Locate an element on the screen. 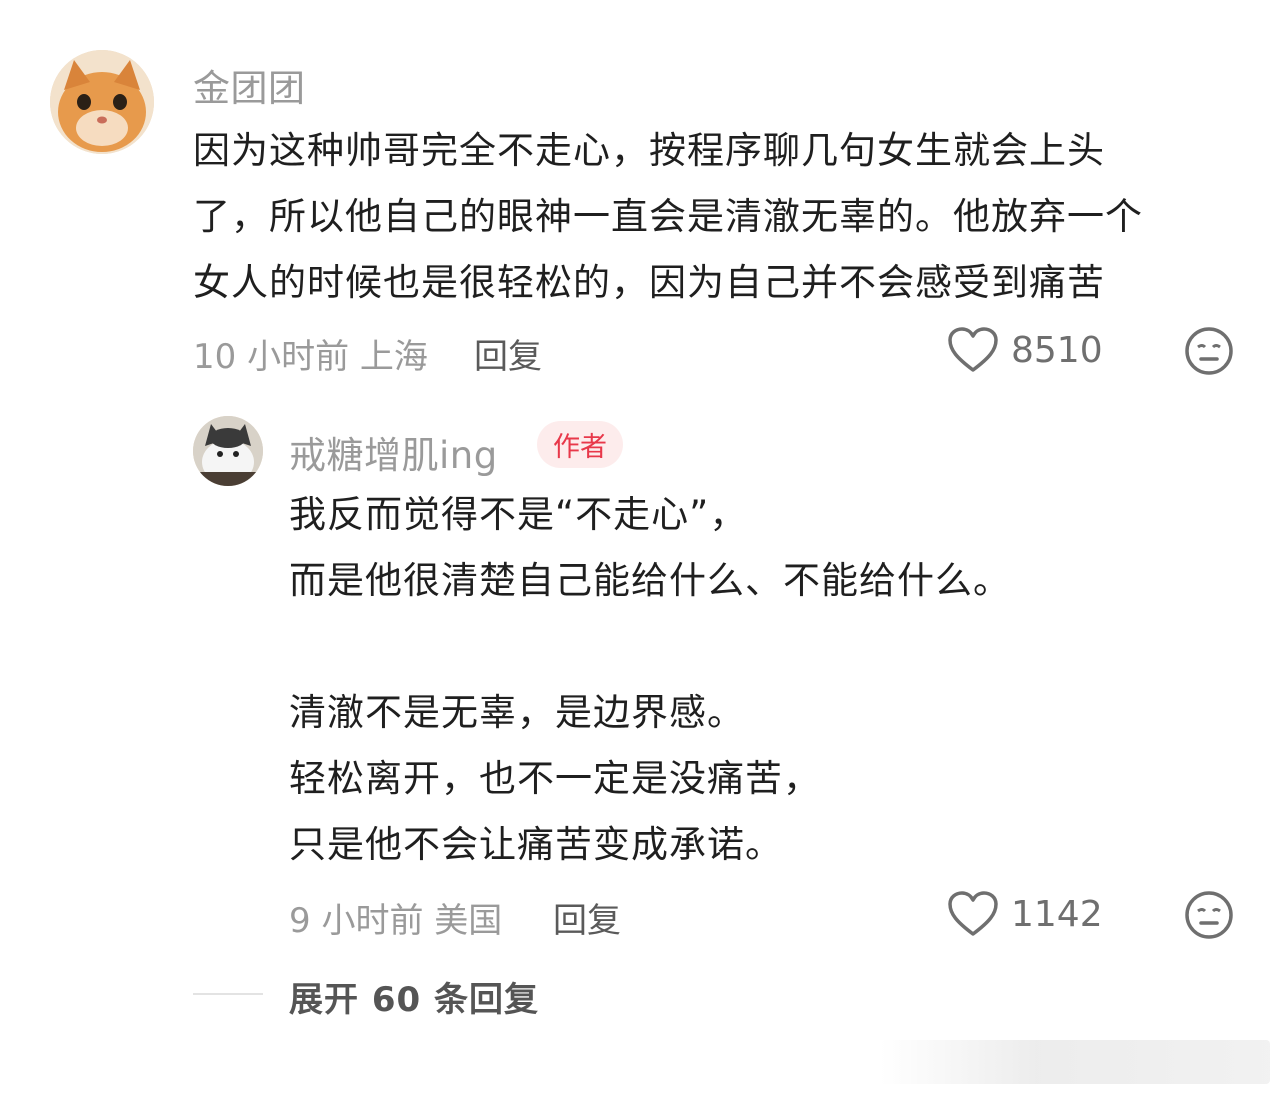 The height and width of the screenshot is (1095, 1284). reply-line is located at coordinates (650, 647).